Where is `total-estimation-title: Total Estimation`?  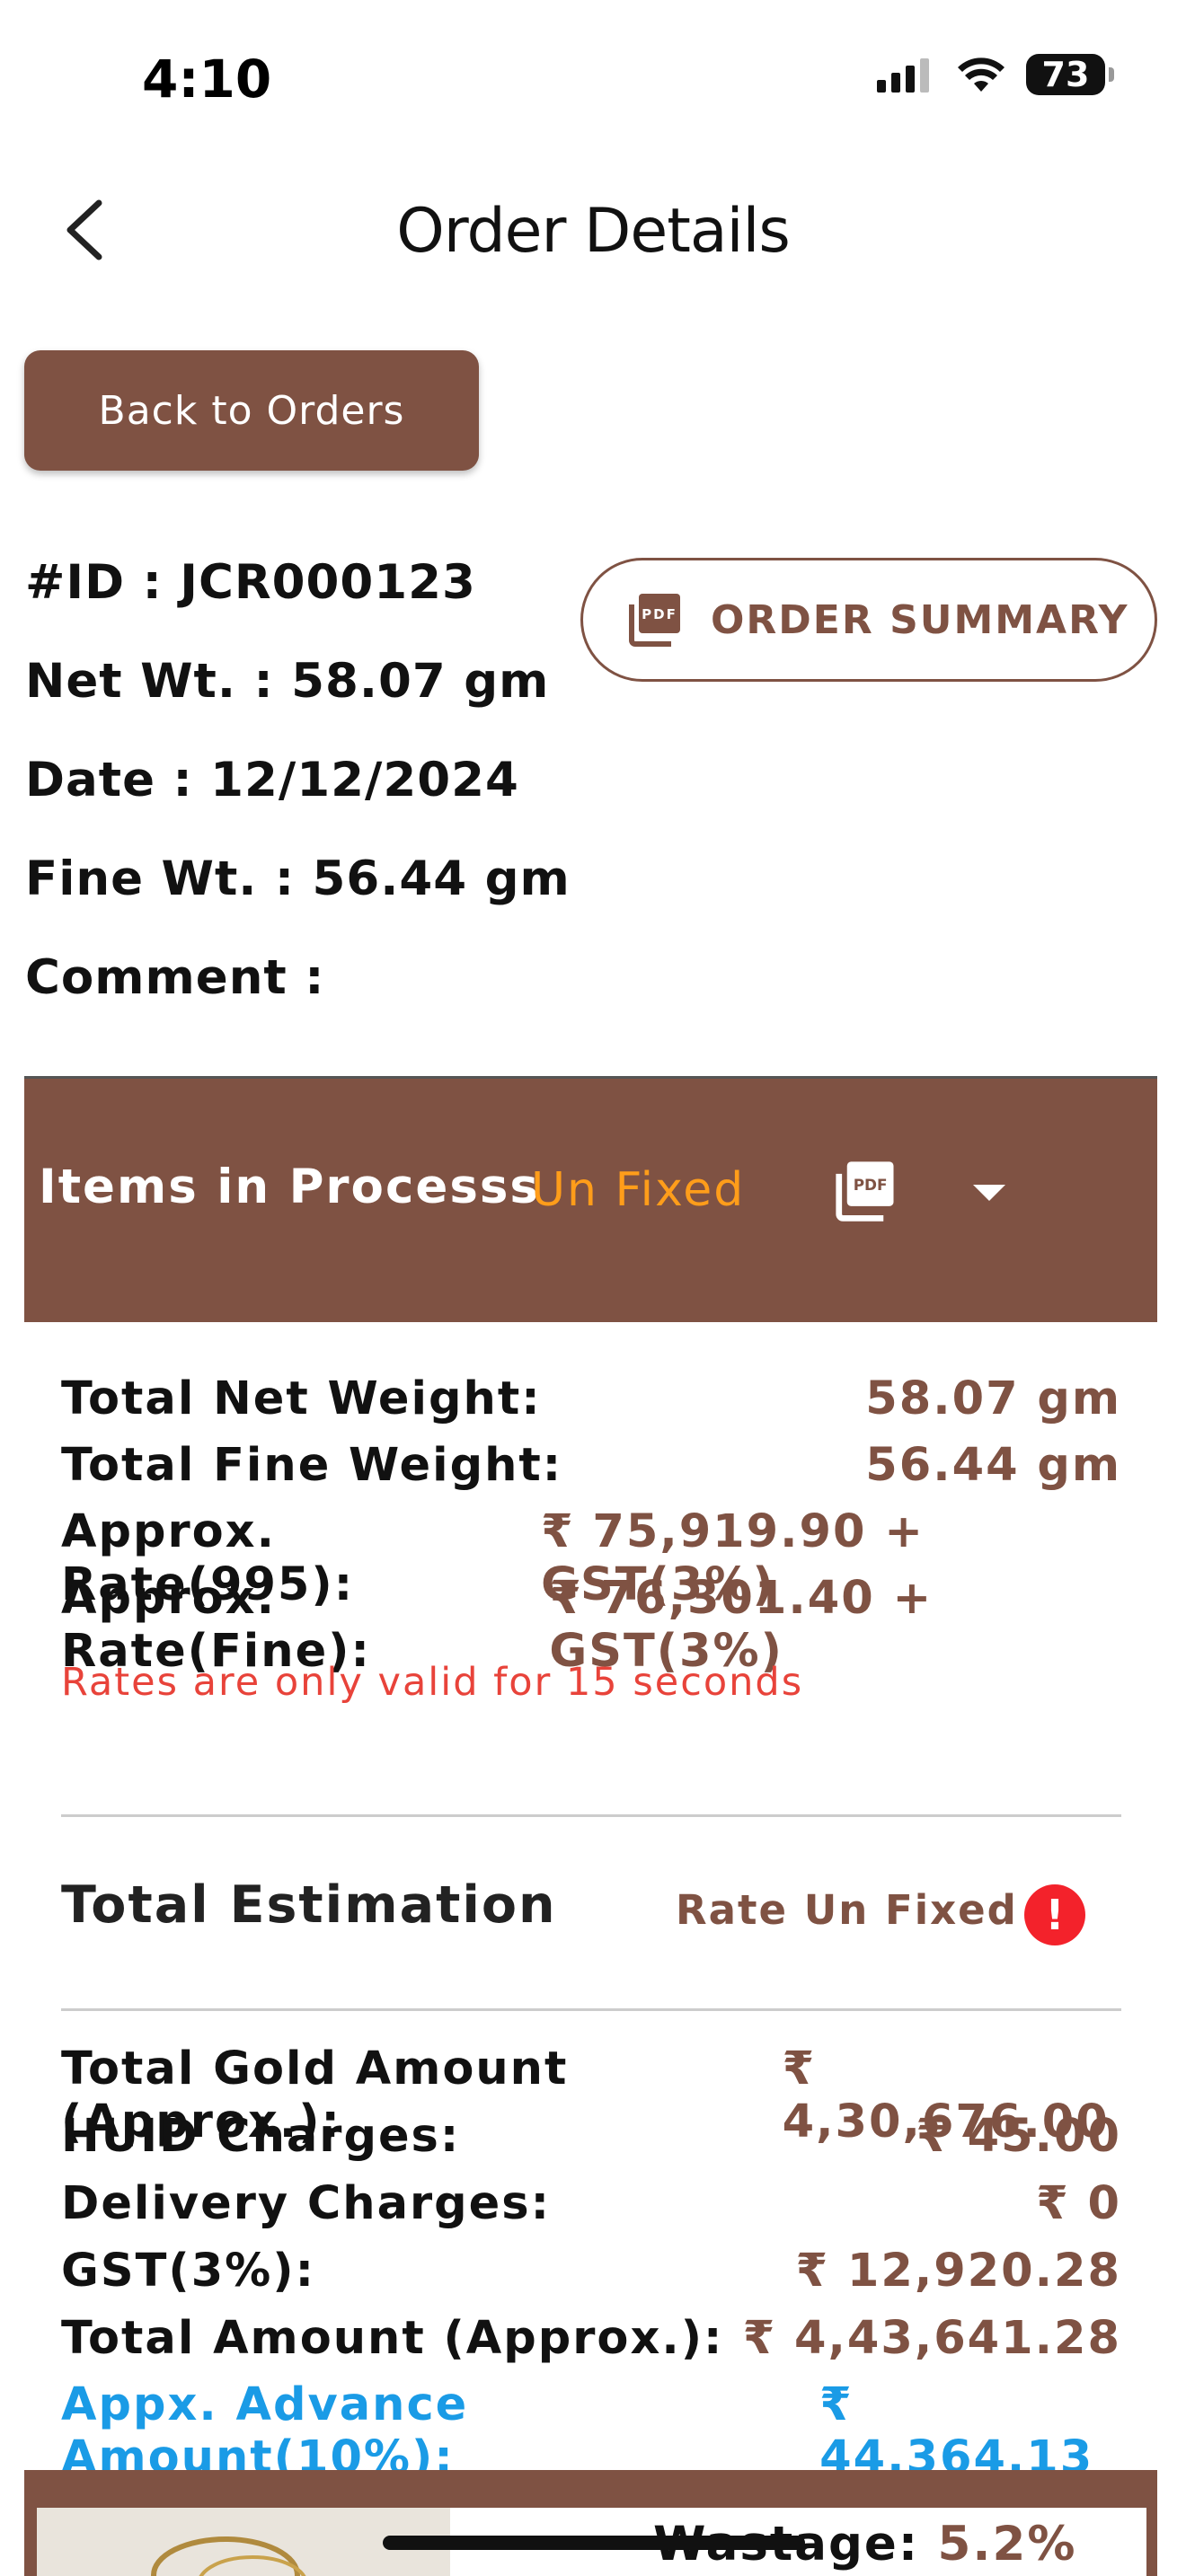 total-estimation-title: Total Estimation is located at coordinates (309, 1905).